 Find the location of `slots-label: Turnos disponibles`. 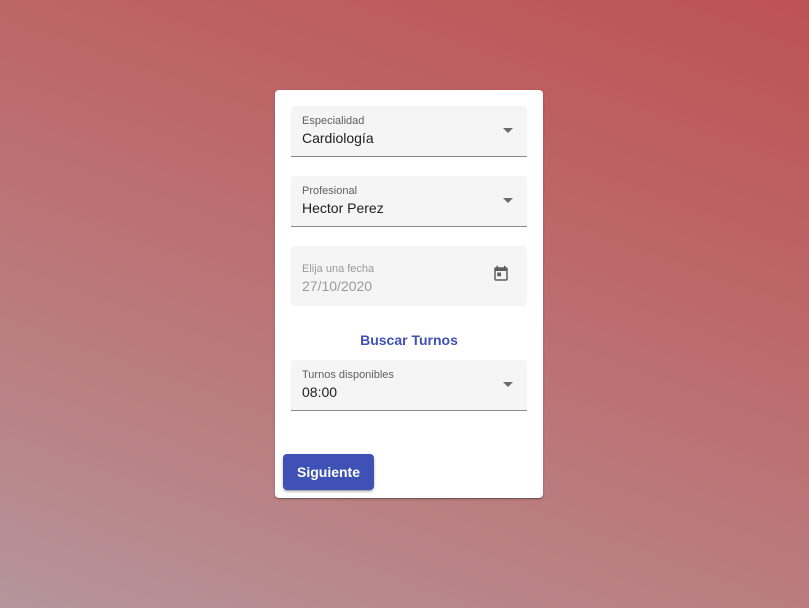

slots-label: Turnos disponibles is located at coordinates (348, 375).